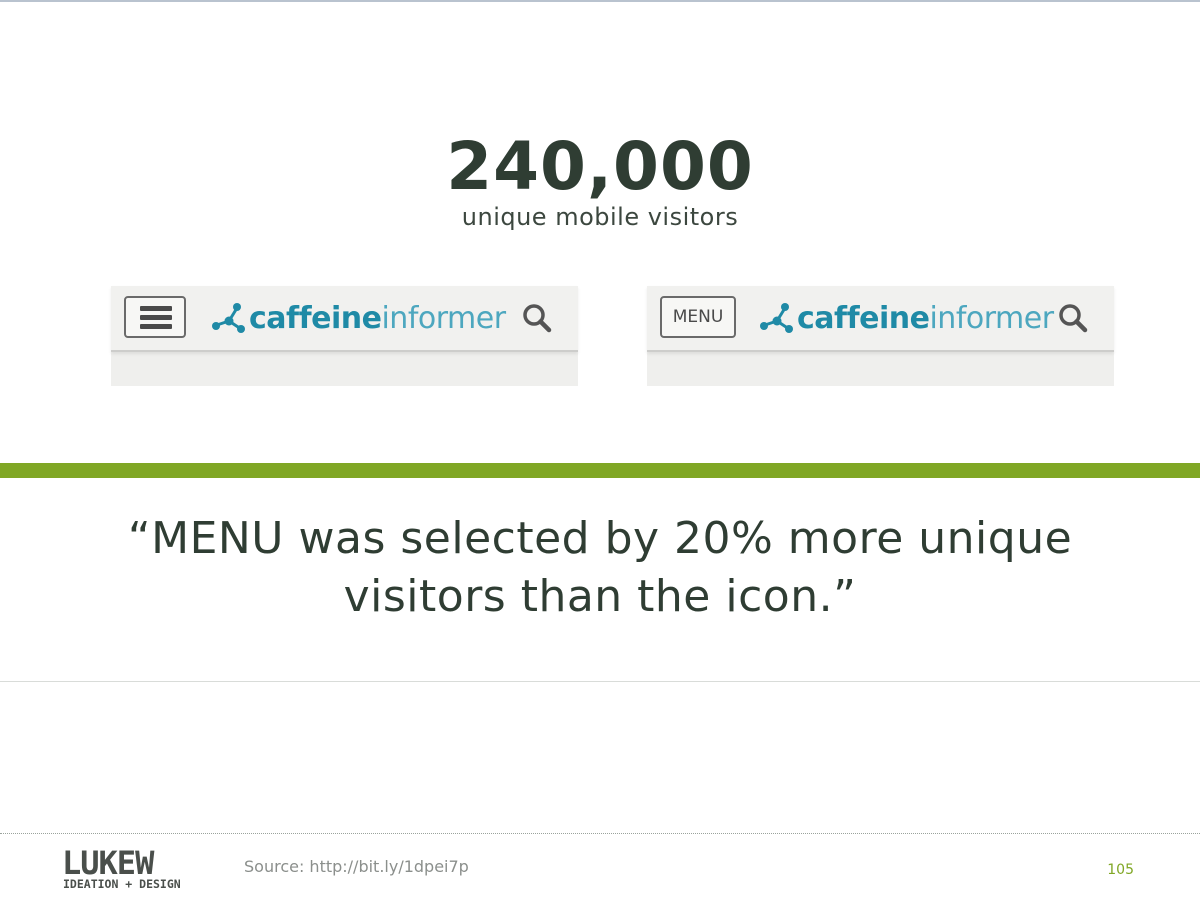  Describe the element at coordinates (600, 596) in the screenshot. I see `quote-line-2: visitors than the icon.”` at that location.